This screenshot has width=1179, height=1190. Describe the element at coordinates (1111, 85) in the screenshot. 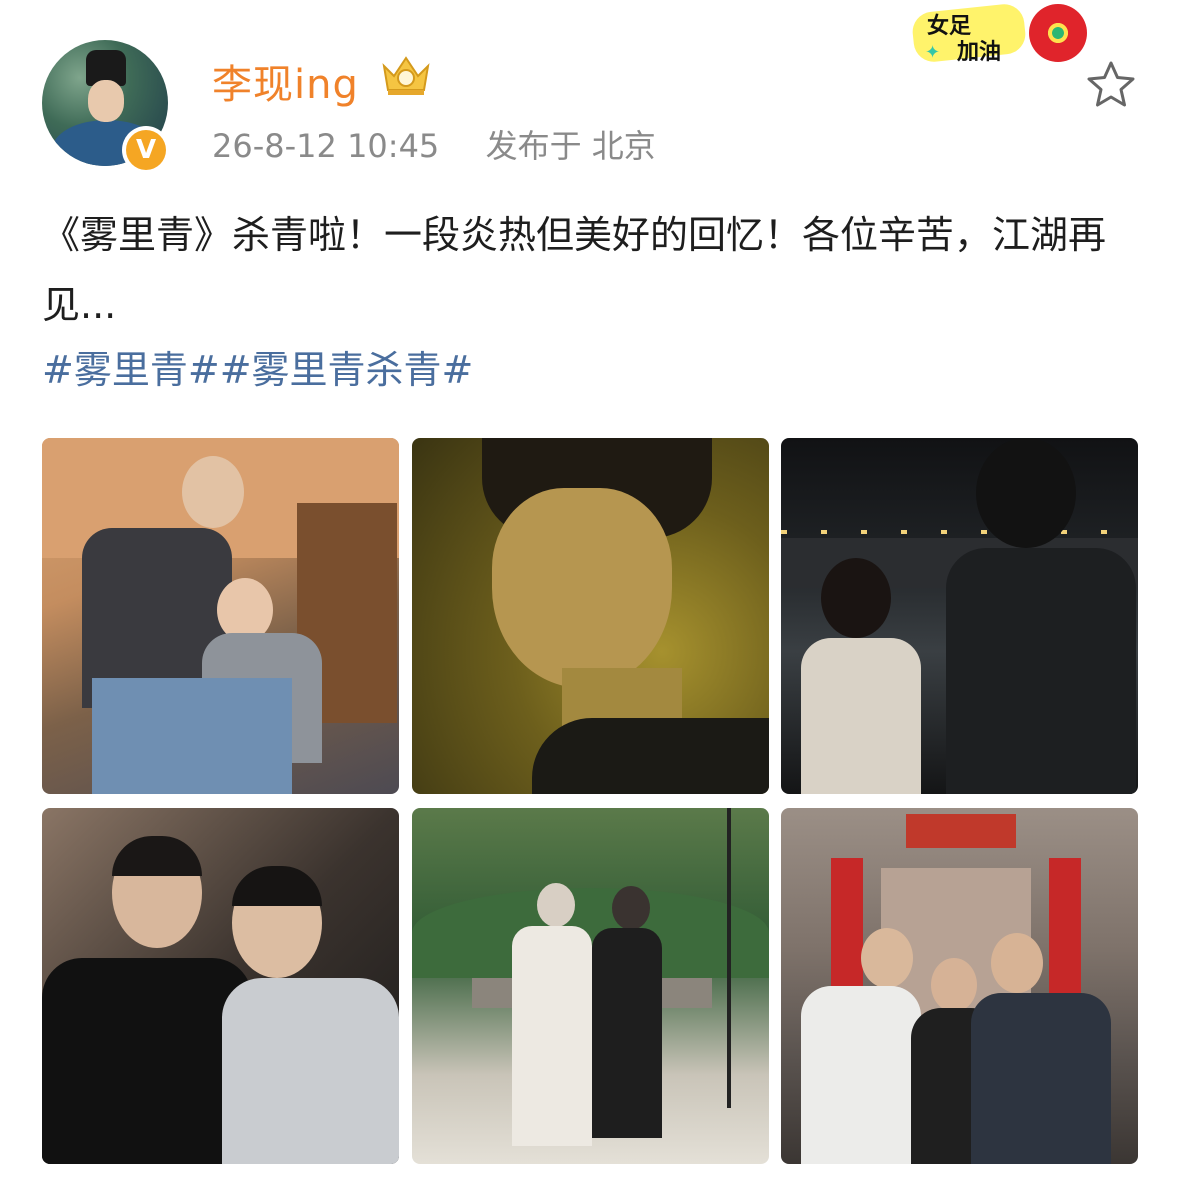

I see `star-outline-icon` at that location.